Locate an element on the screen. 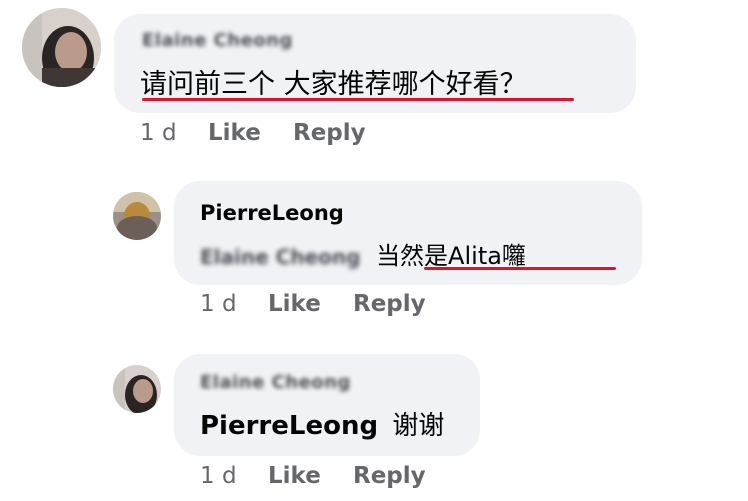 This screenshot has height=501, width=748. comment-text: 请问前三个 大家推荐哪个好看？ is located at coordinates (333, 84).